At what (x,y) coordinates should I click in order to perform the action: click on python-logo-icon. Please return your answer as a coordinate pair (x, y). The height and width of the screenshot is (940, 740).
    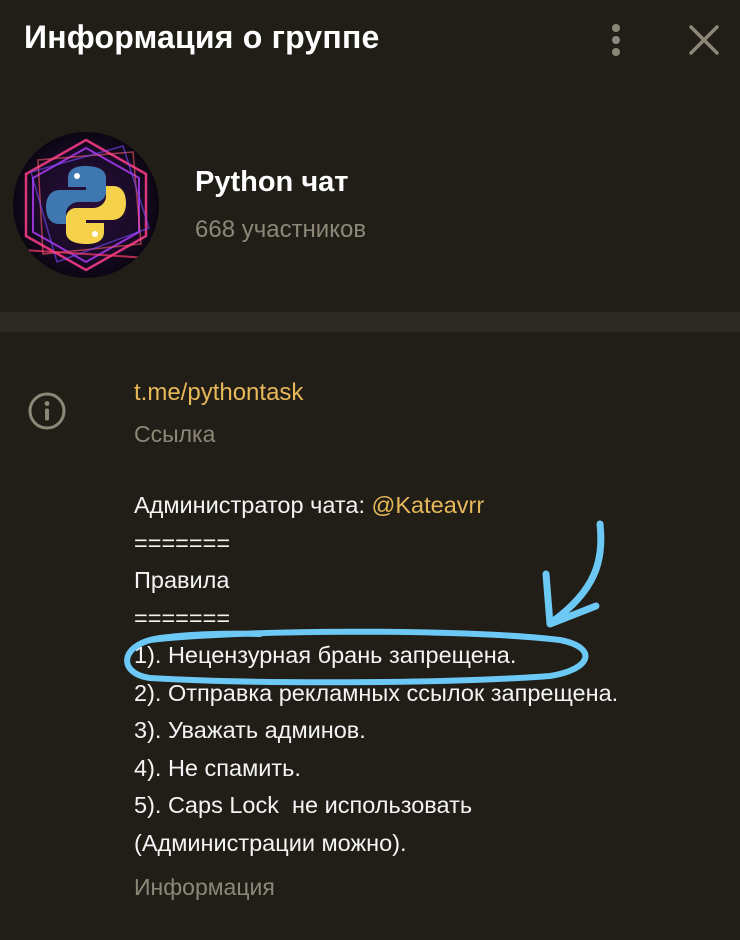
    Looking at the image, I should click on (86, 205).